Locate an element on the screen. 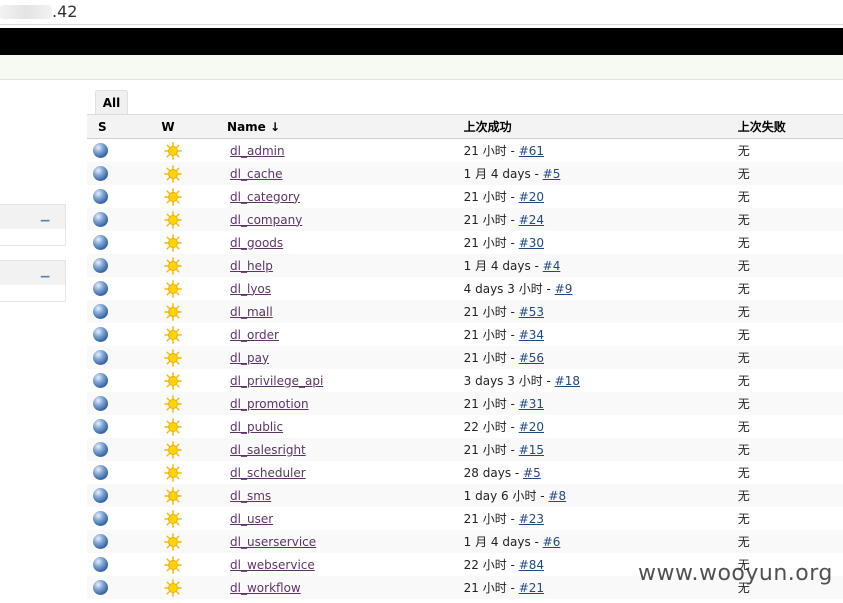 This screenshot has width=843, height=603. build-link: #30 is located at coordinates (531, 243).